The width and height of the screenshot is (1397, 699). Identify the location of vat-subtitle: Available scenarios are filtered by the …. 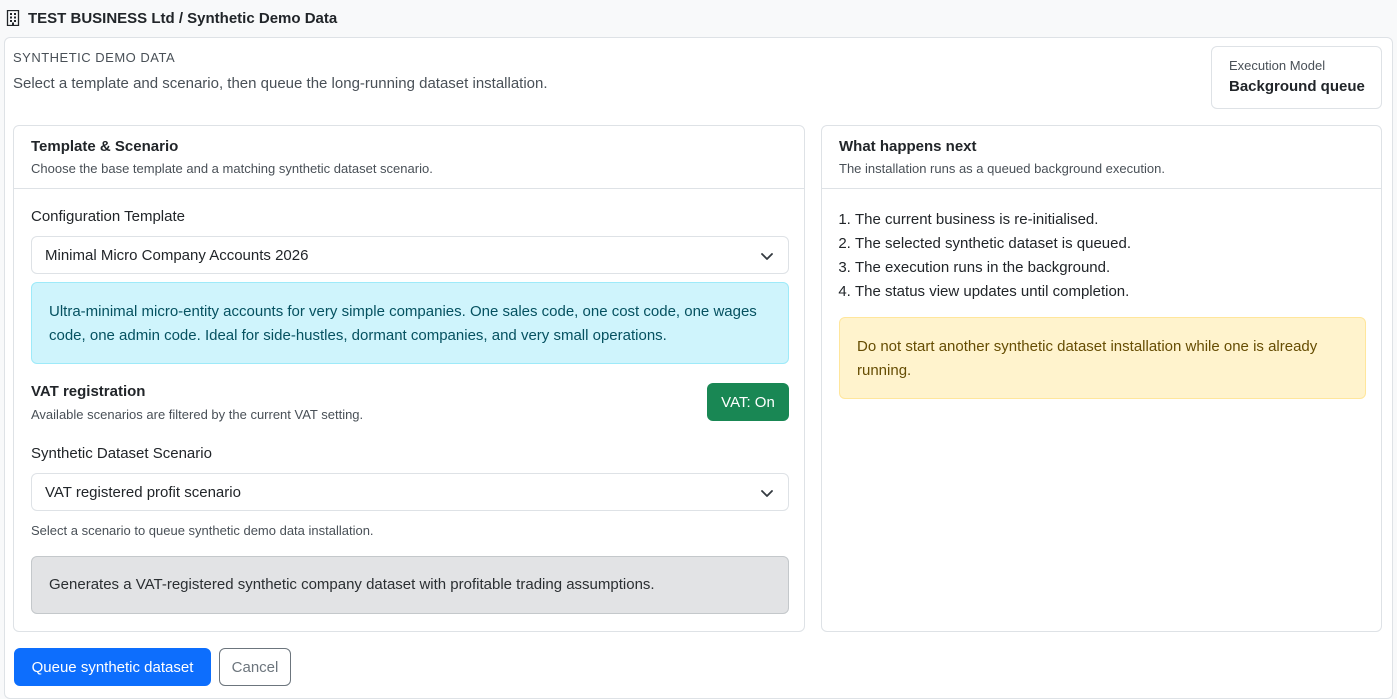
(197, 414).